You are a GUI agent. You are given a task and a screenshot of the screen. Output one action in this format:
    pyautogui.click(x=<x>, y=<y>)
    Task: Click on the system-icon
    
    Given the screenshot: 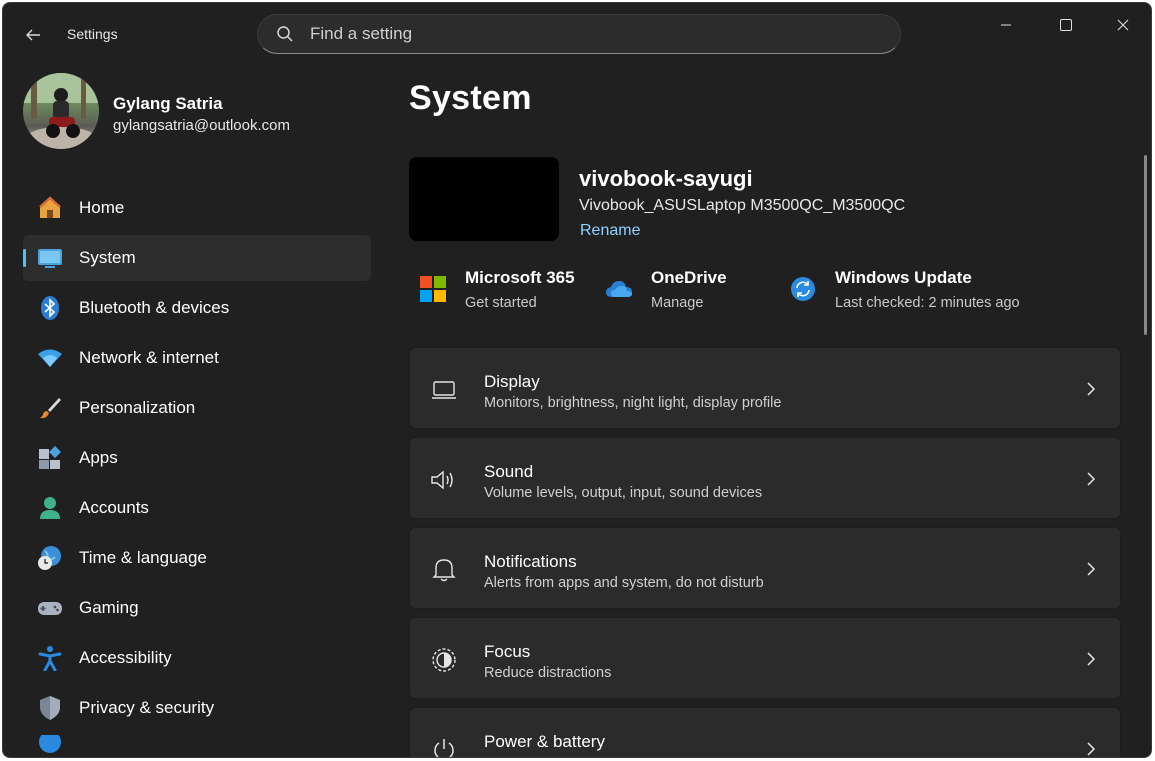 What is the action you would take?
    pyautogui.click(x=50, y=258)
    